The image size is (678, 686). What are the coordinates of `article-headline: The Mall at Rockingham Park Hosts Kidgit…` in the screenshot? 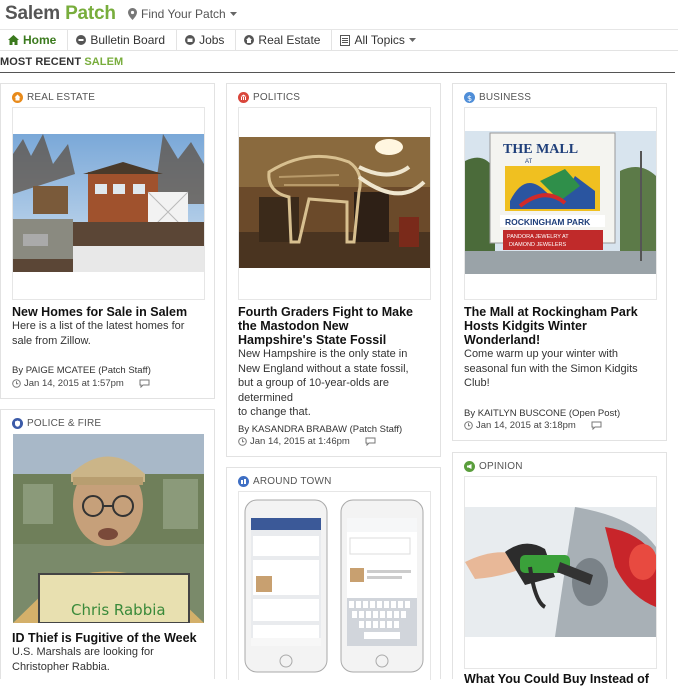 It's located at (564, 326).